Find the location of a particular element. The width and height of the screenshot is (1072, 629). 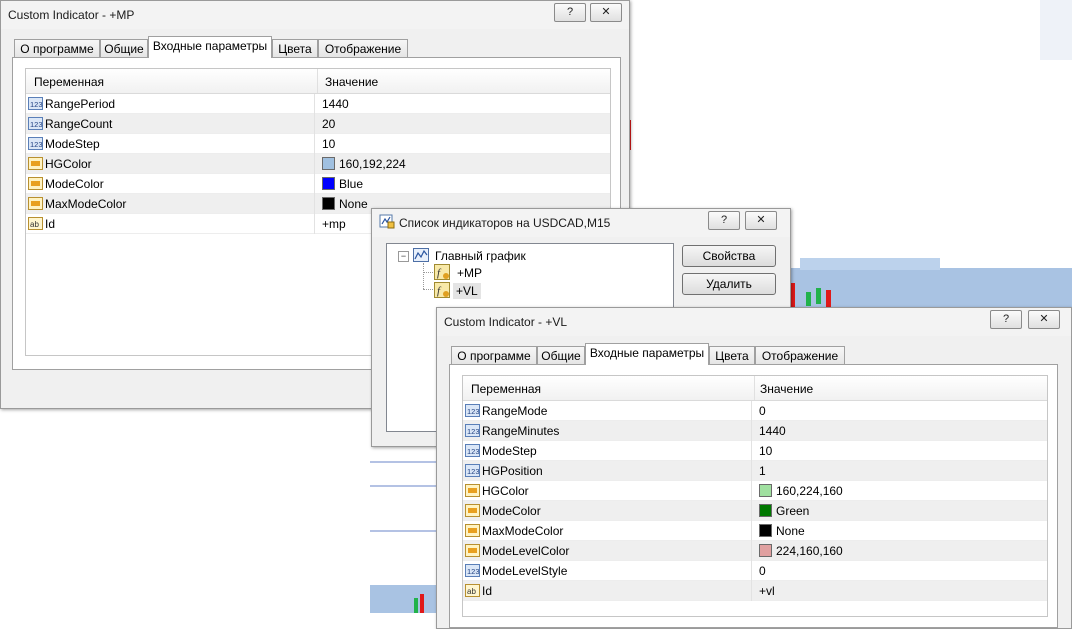

param-value: Blue is located at coordinates (351, 184).